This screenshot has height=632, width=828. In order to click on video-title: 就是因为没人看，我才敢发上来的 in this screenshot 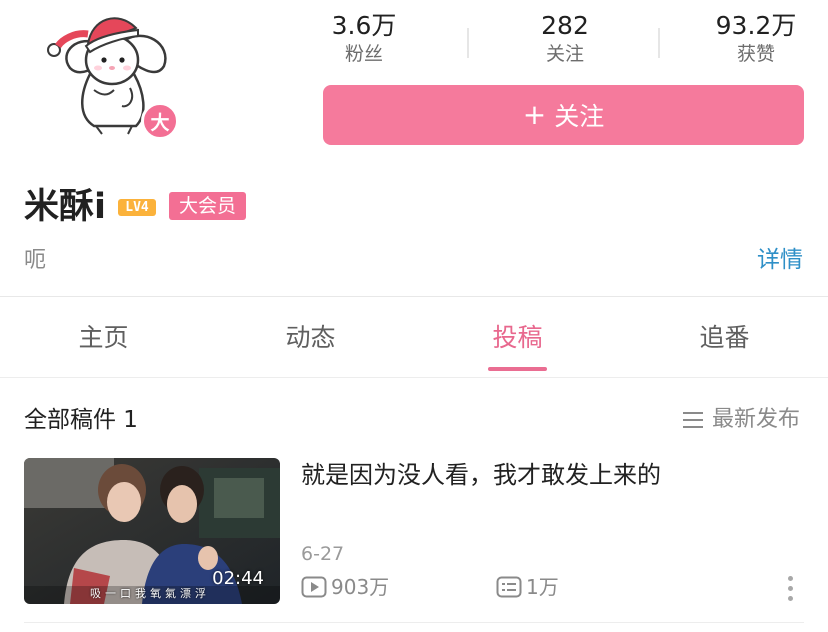, I will do `click(481, 475)`.